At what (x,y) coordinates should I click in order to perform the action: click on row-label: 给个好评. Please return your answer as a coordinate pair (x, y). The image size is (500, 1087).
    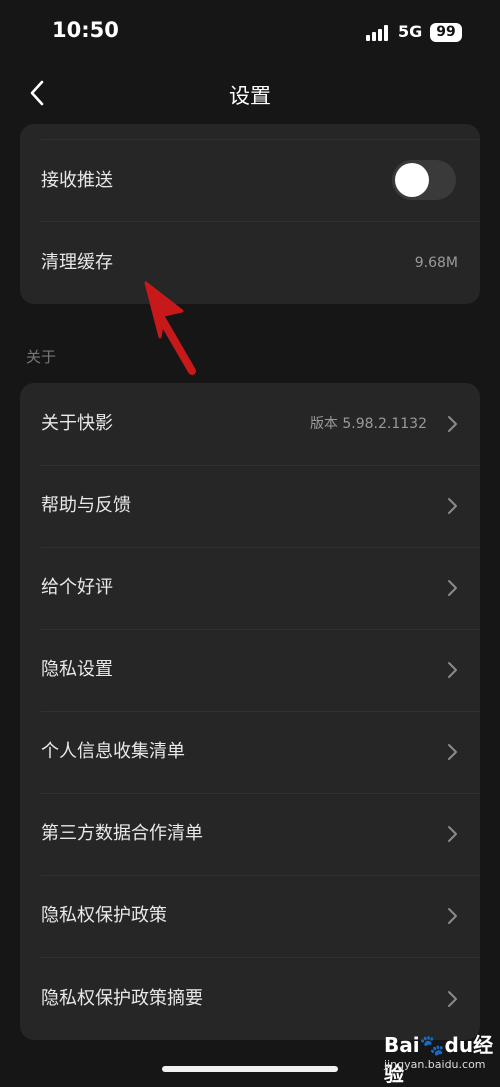
    Looking at the image, I should click on (77, 587).